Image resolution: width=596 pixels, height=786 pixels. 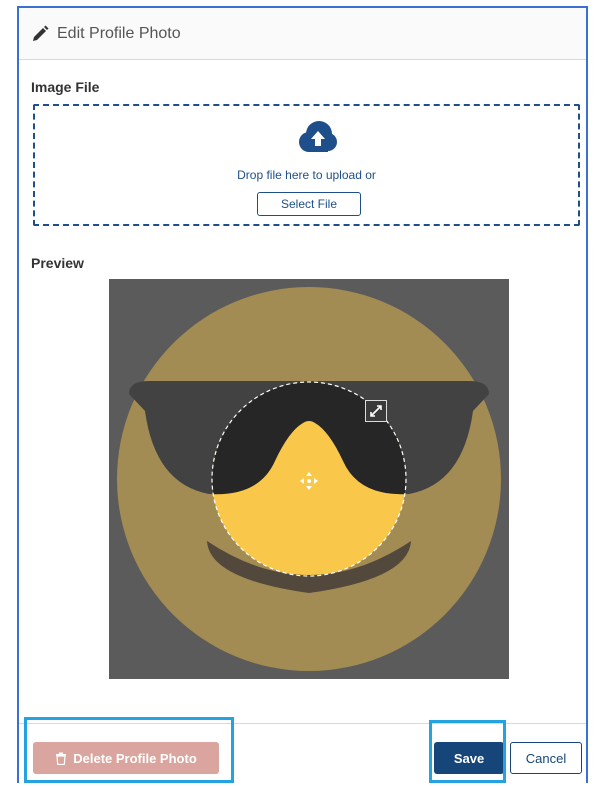 What do you see at coordinates (40, 34) in the screenshot?
I see `pencil-icon` at bounding box center [40, 34].